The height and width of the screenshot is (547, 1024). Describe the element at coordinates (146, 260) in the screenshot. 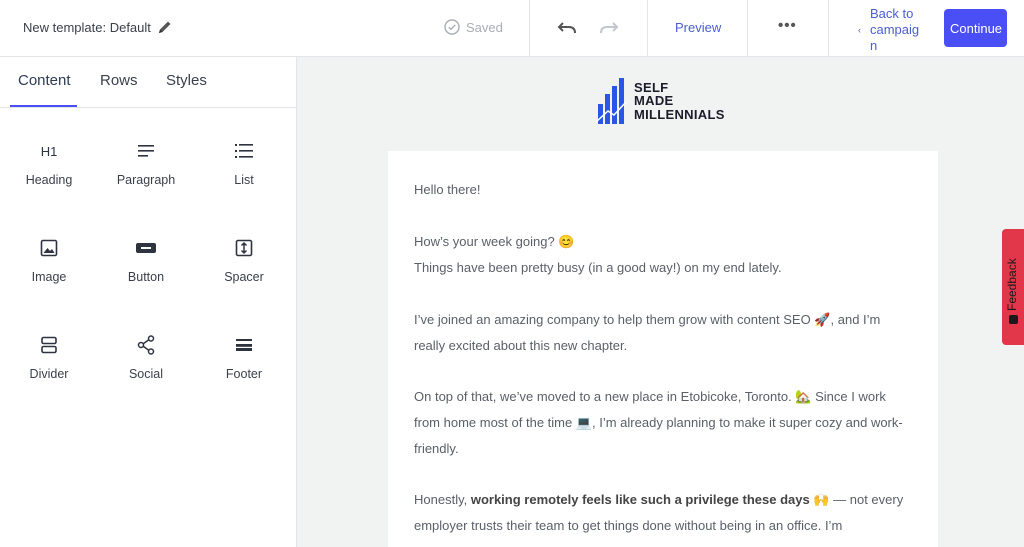

I see `block-button: Button` at that location.